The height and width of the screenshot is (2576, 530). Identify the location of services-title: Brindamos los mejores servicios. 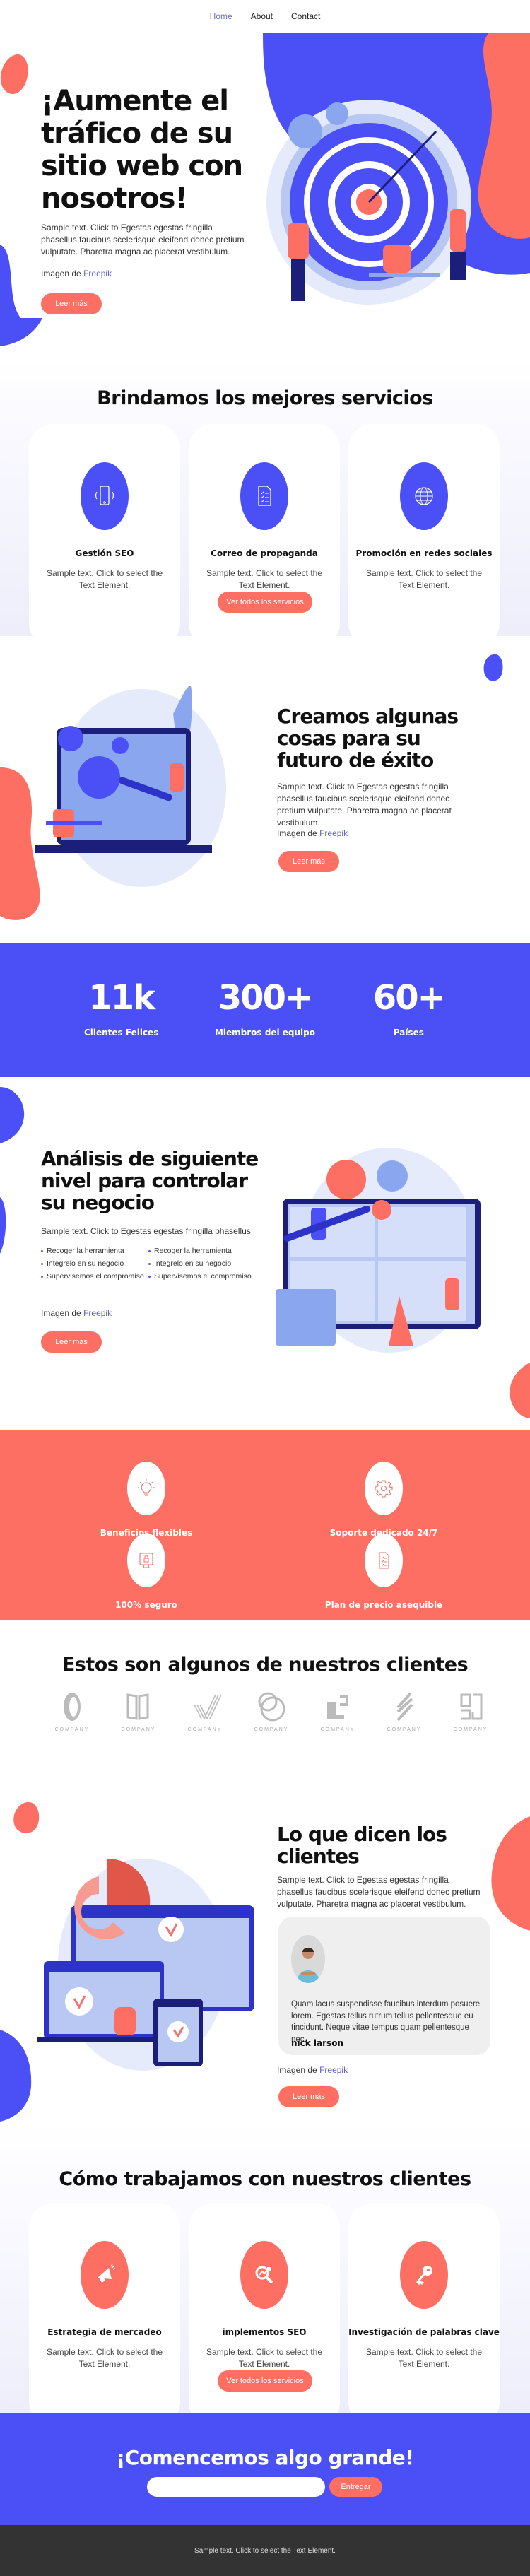
(265, 398).